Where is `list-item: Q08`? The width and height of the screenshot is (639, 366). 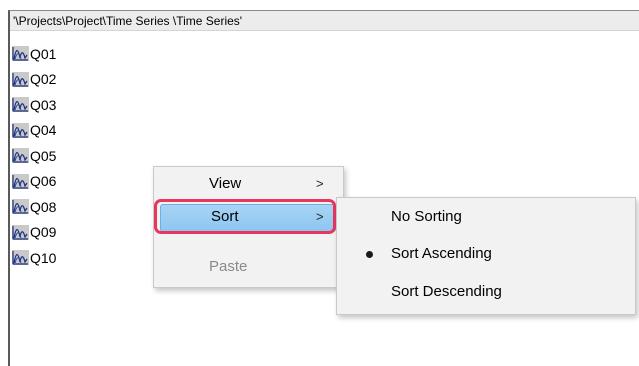
list-item: Q08 is located at coordinates (34, 207).